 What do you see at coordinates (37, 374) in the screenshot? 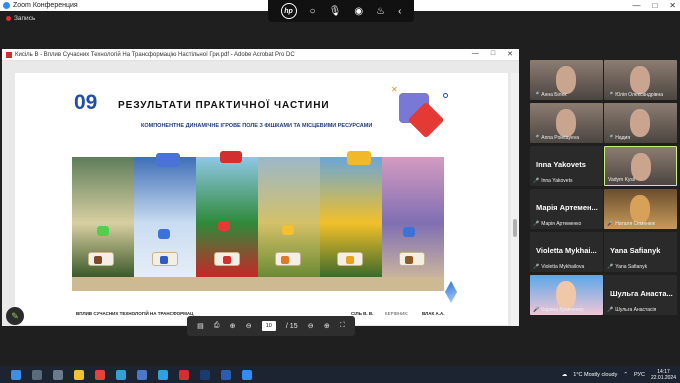
I see `search-icon` at bounding box center [37, 374].